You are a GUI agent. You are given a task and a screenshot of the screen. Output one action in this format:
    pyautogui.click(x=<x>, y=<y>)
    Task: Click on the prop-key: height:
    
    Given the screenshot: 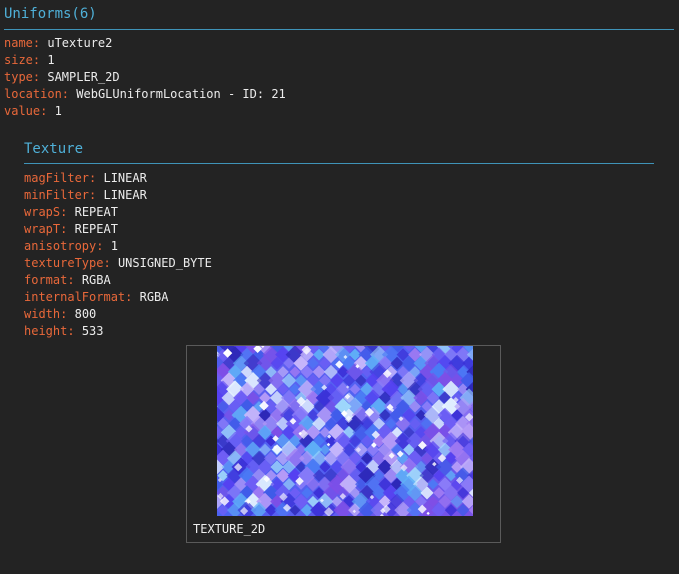 What is the action you would take?
    pyautogui.click(x=49, y=331)
    